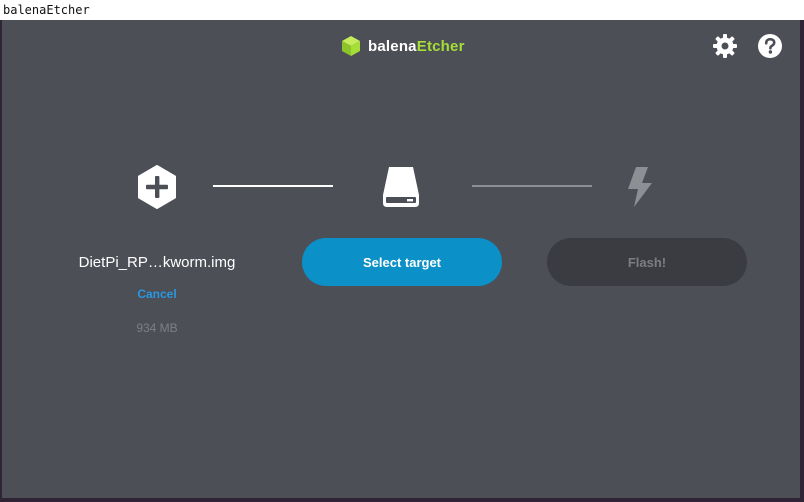  I want to click on select-target-button: Select target, so click(402, 262).